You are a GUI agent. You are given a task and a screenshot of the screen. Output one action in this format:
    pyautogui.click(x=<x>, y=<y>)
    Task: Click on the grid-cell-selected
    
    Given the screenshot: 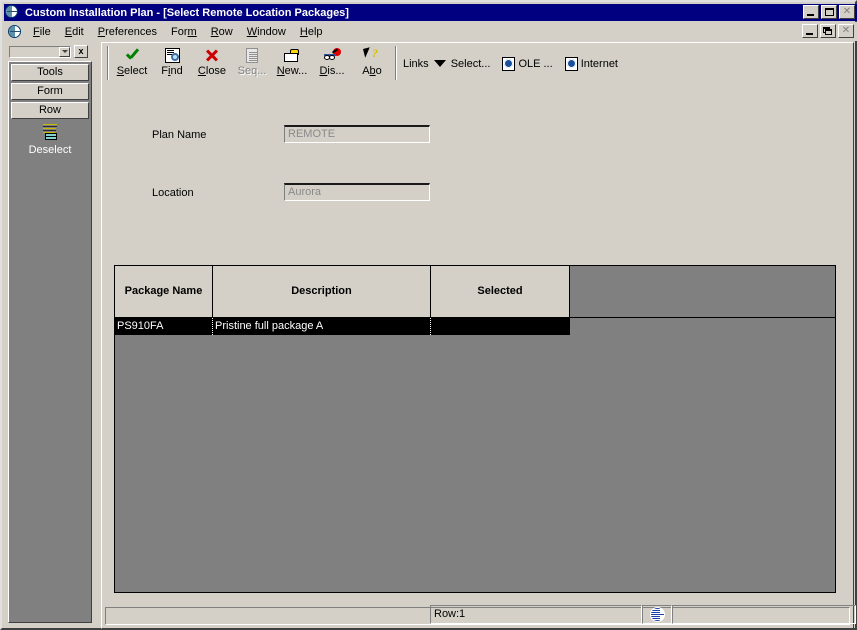 What is the action you would take?
    pyautogui.click(x=500, y=326)
    